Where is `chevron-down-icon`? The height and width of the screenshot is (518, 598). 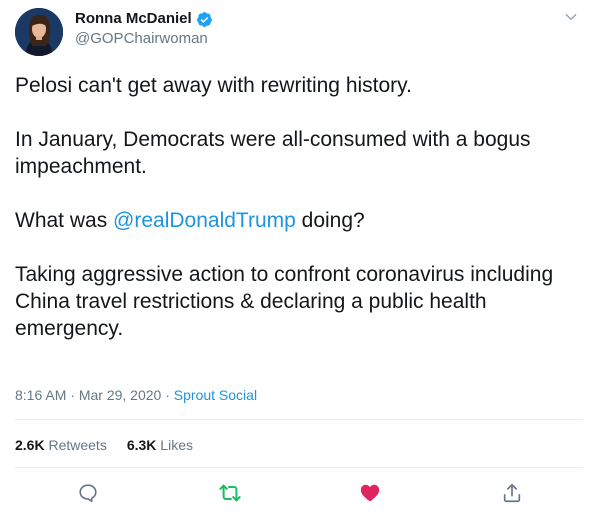 chevron-down-icon is located at coordinates (571, 17).